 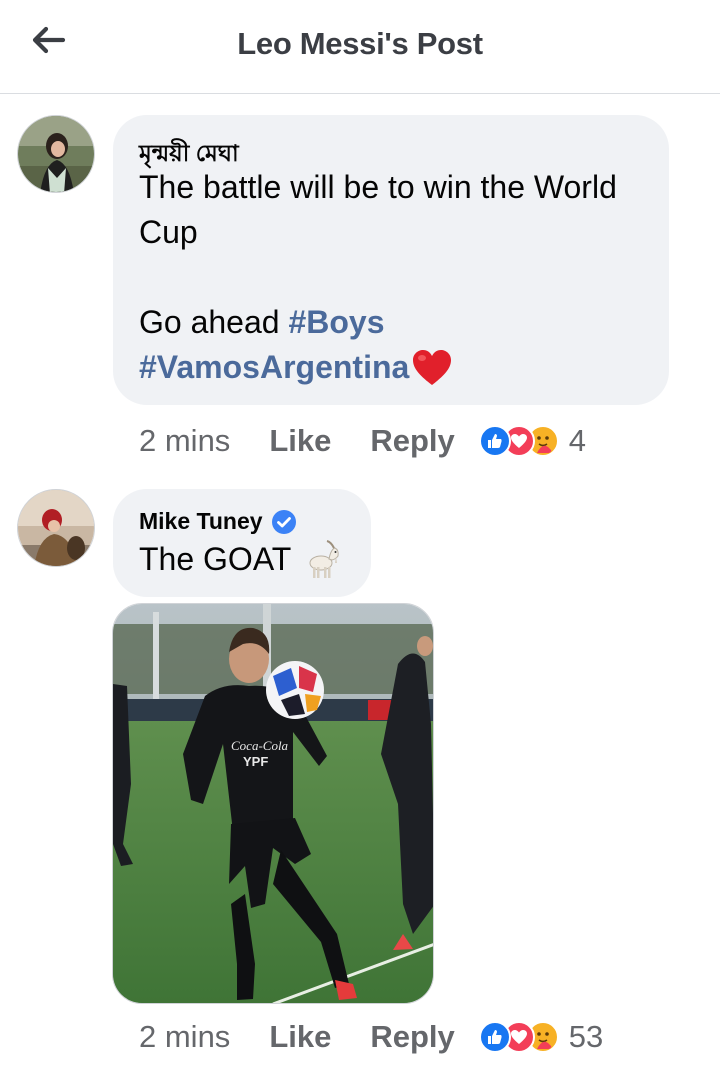 I want to click on top-bar: Leo Messi's Post, so click(x=360, y=47).